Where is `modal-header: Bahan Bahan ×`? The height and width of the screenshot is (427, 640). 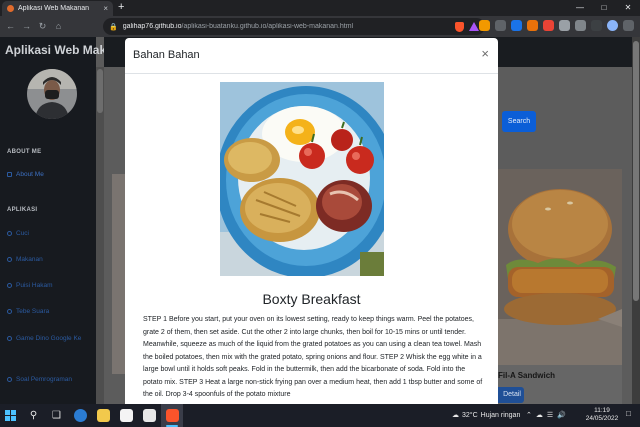 modal-header: Bahan Bahan × is located at coordinates (311, 56).